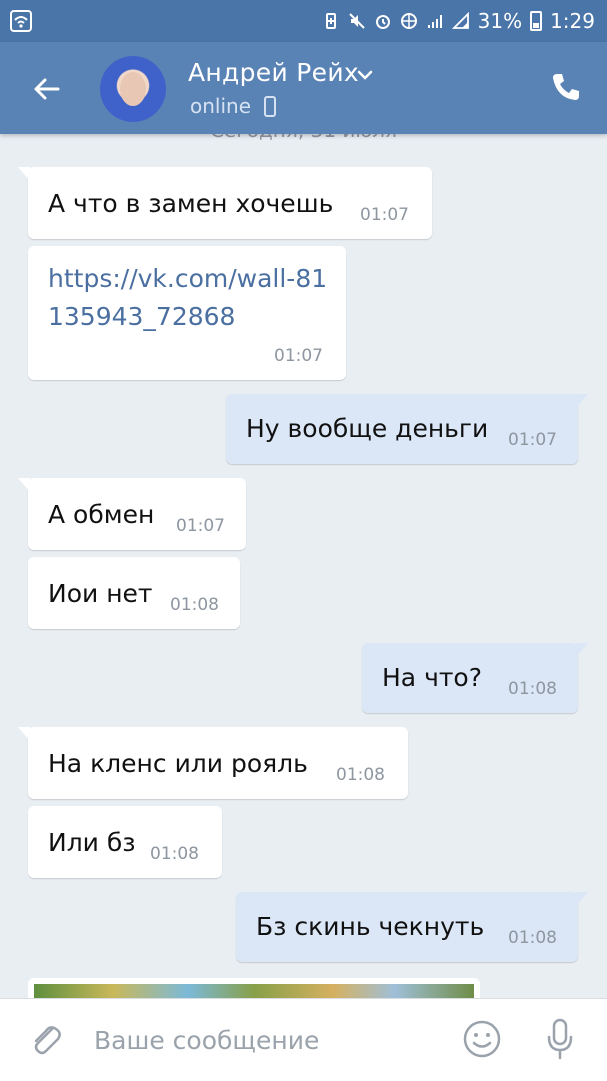  Describe the element at coordinates (46, 1040) in the screenshot. I see `paperclip-icon` at that location.